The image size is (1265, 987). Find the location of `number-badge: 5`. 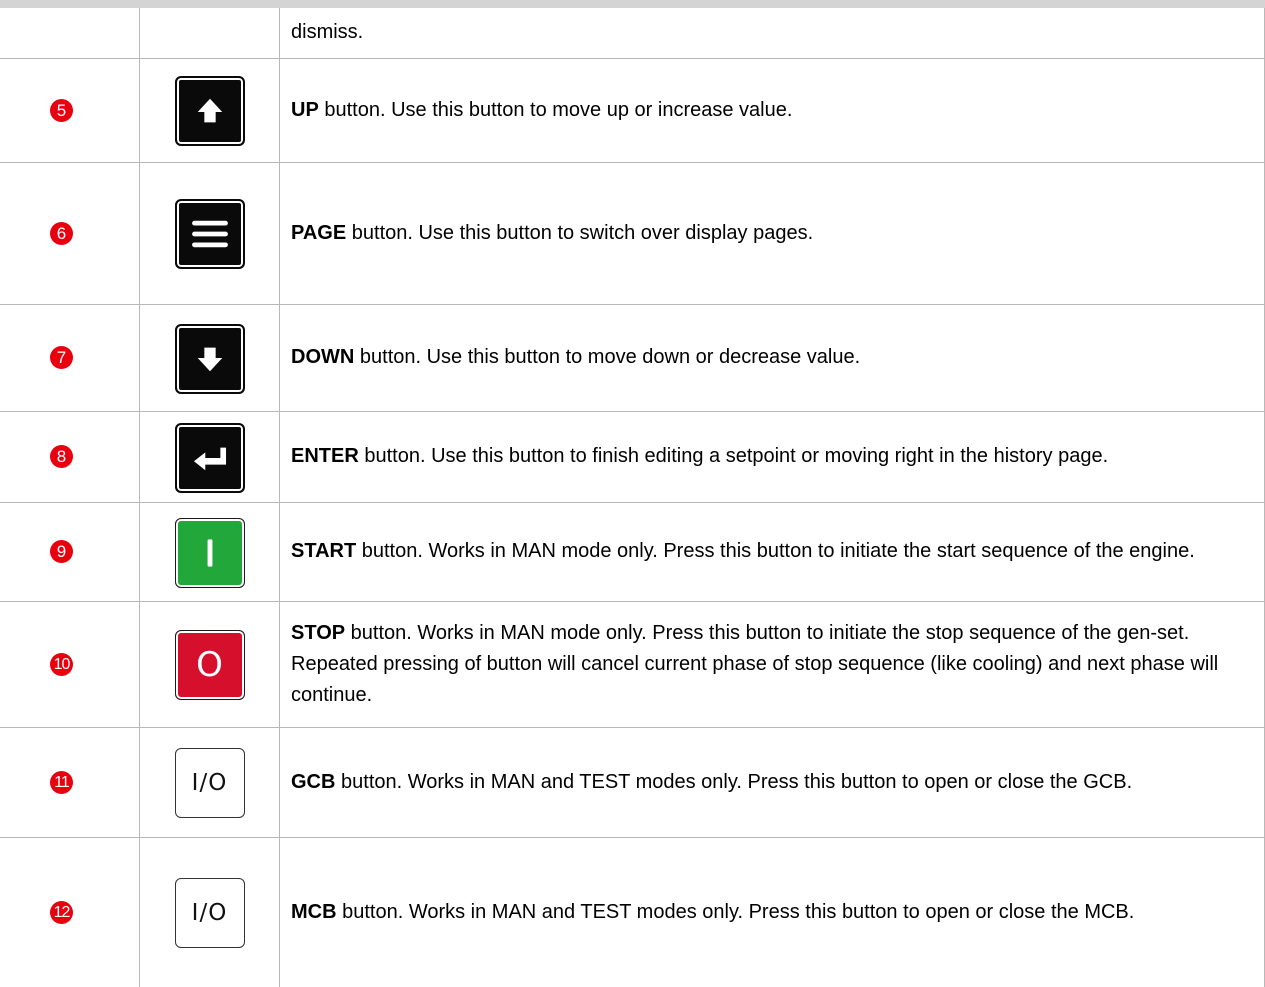

number-badge: 5 is located at coordinates (61, 110).